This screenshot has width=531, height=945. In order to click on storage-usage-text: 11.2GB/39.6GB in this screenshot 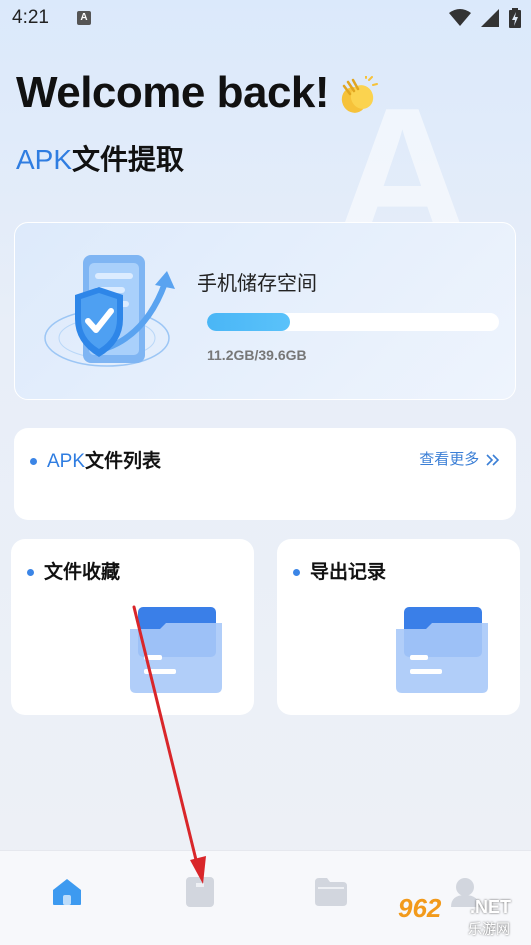, I will do `click(257, 355)`.